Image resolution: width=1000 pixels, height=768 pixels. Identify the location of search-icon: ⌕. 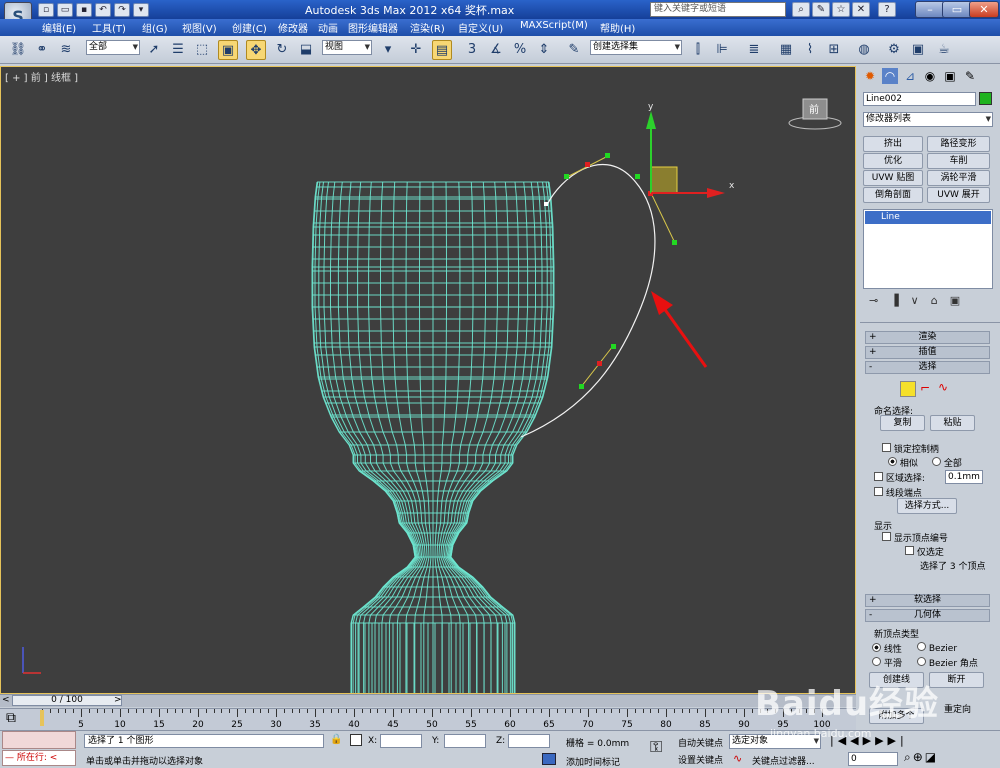
(801, 9).